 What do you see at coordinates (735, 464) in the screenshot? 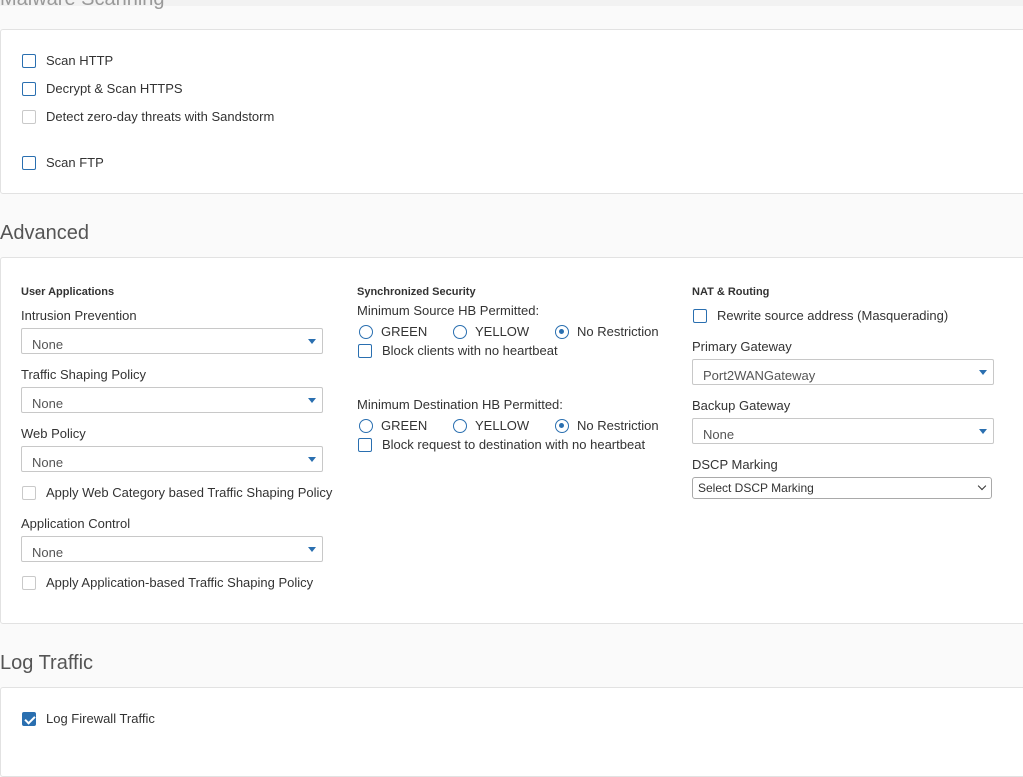
I see `dscp-marking-label: DSCP Marking` at bounding box center [735, 464].